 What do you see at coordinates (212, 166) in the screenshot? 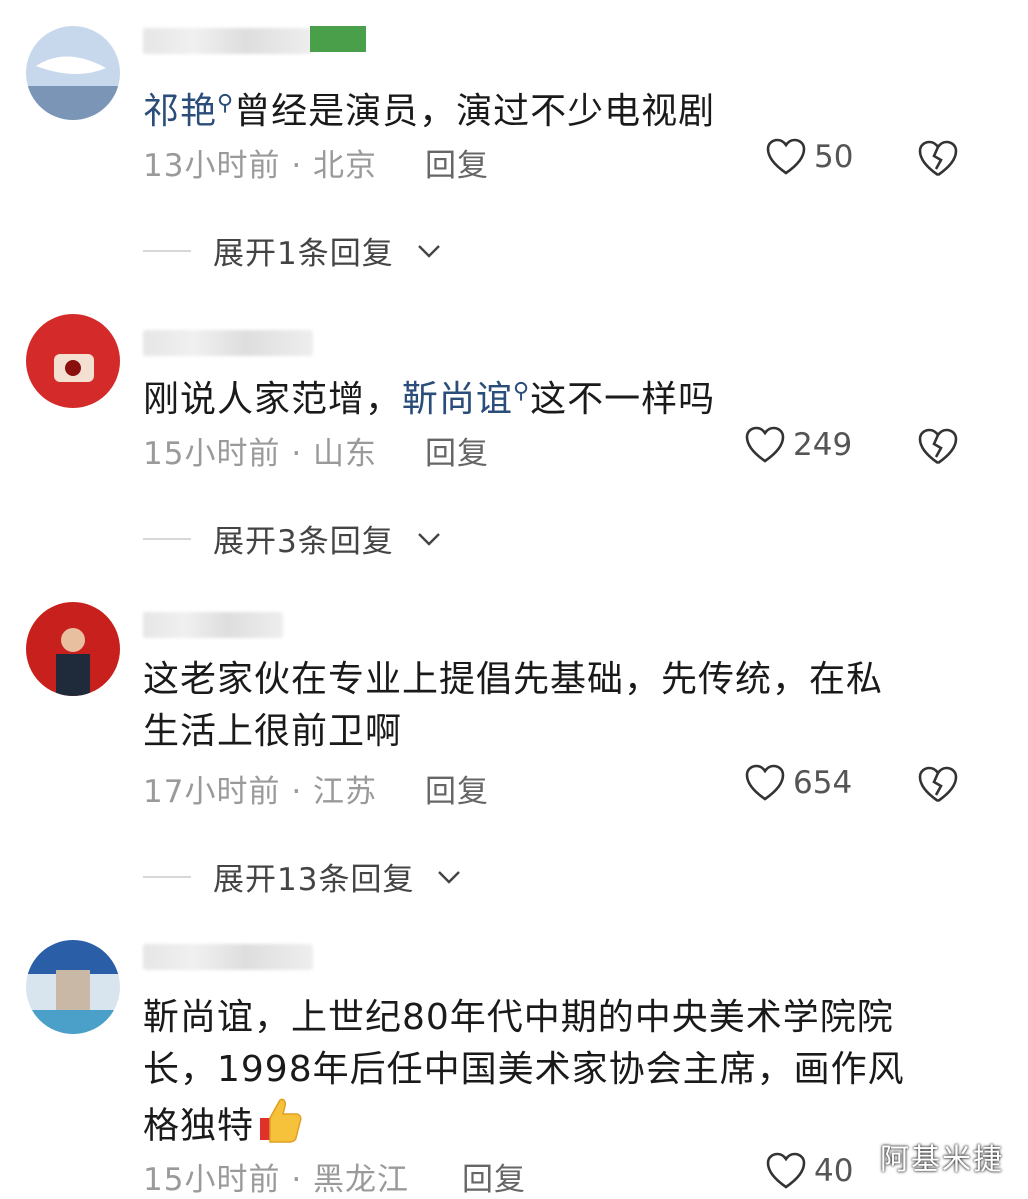
I see `comment-time: 13小时前` at bounding box center [212, 166].